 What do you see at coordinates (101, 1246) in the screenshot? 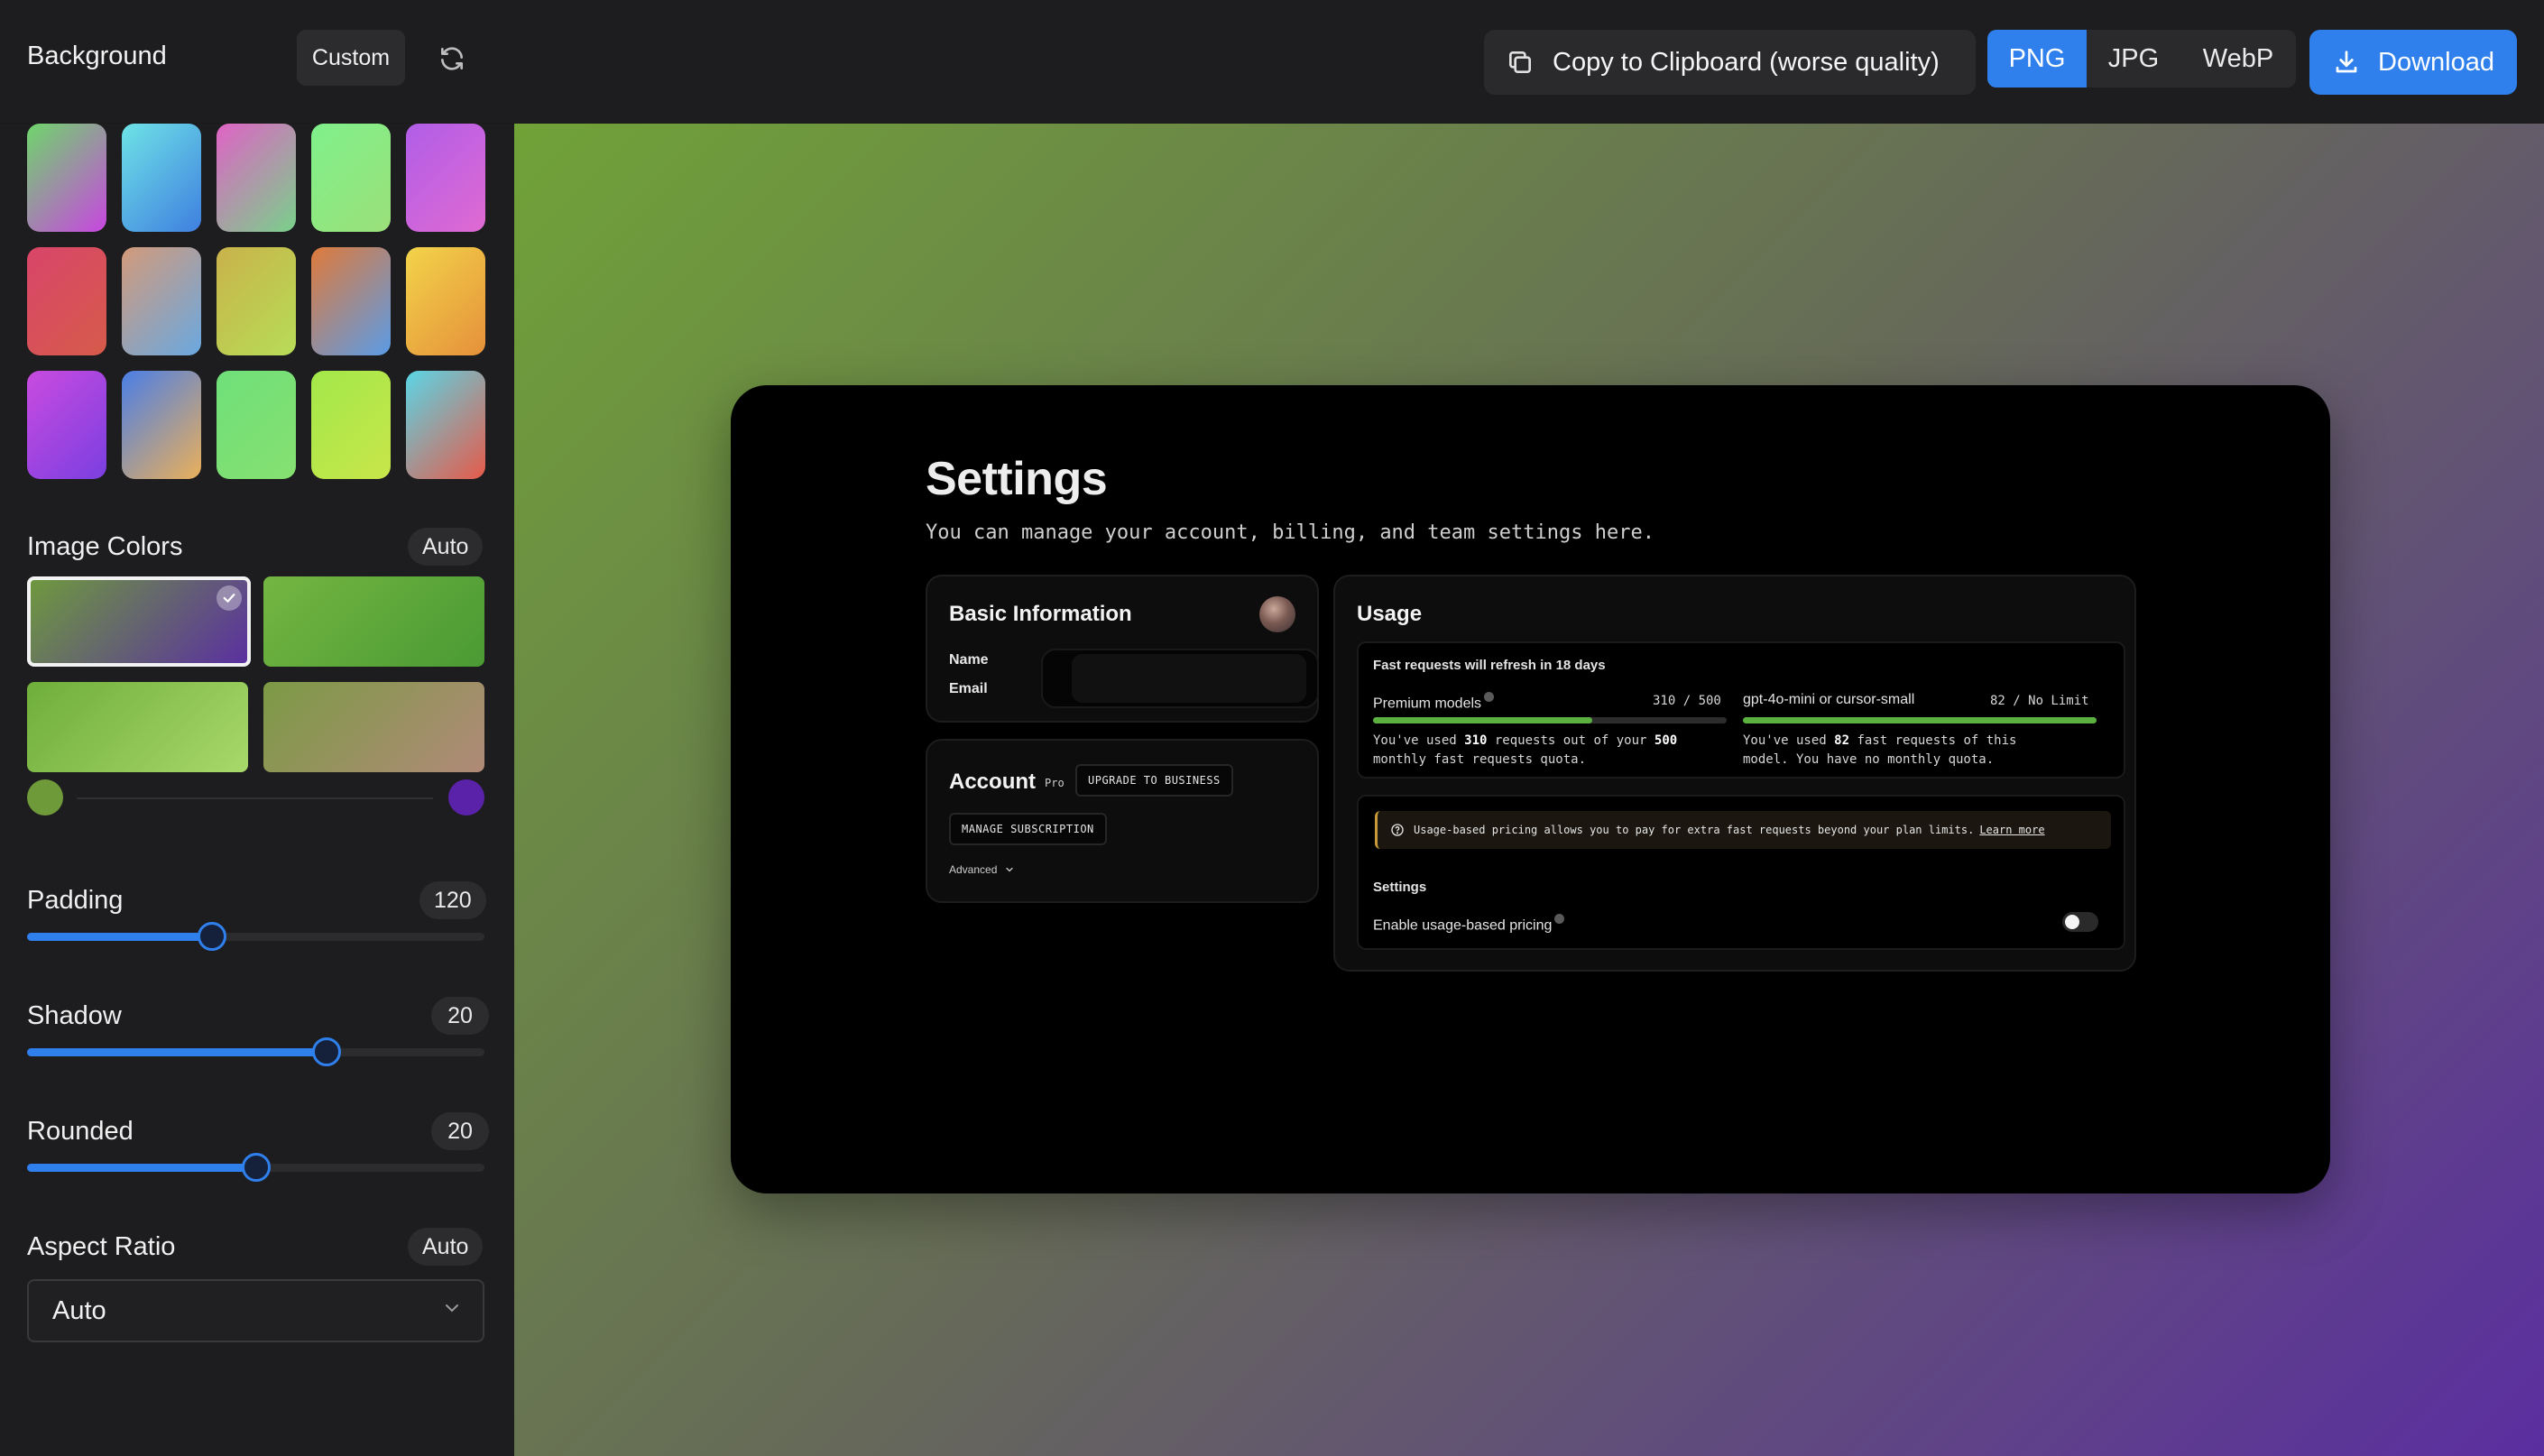
I see `aspect-ratio-label: Aspect Ratio` at bounding box center [101, 1246].